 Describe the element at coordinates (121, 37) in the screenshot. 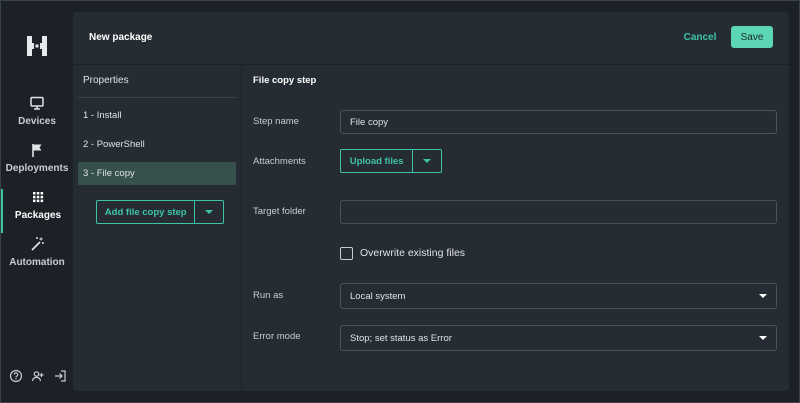

I see `page-title: New package` at that location.